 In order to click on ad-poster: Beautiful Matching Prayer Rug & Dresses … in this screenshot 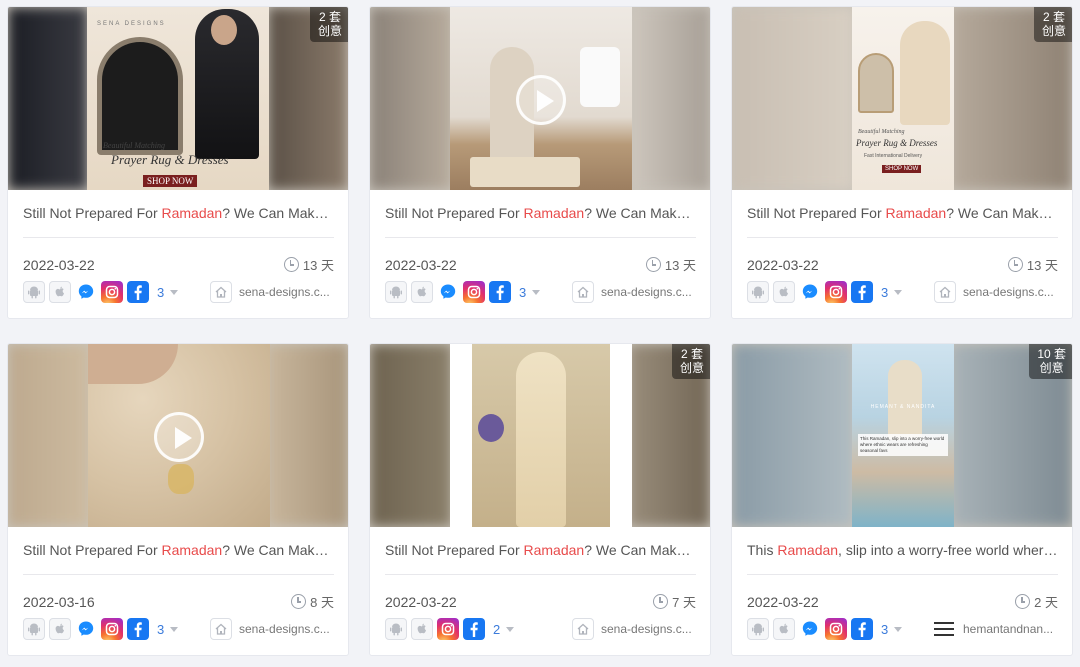, I will do `click(903, 98)`.